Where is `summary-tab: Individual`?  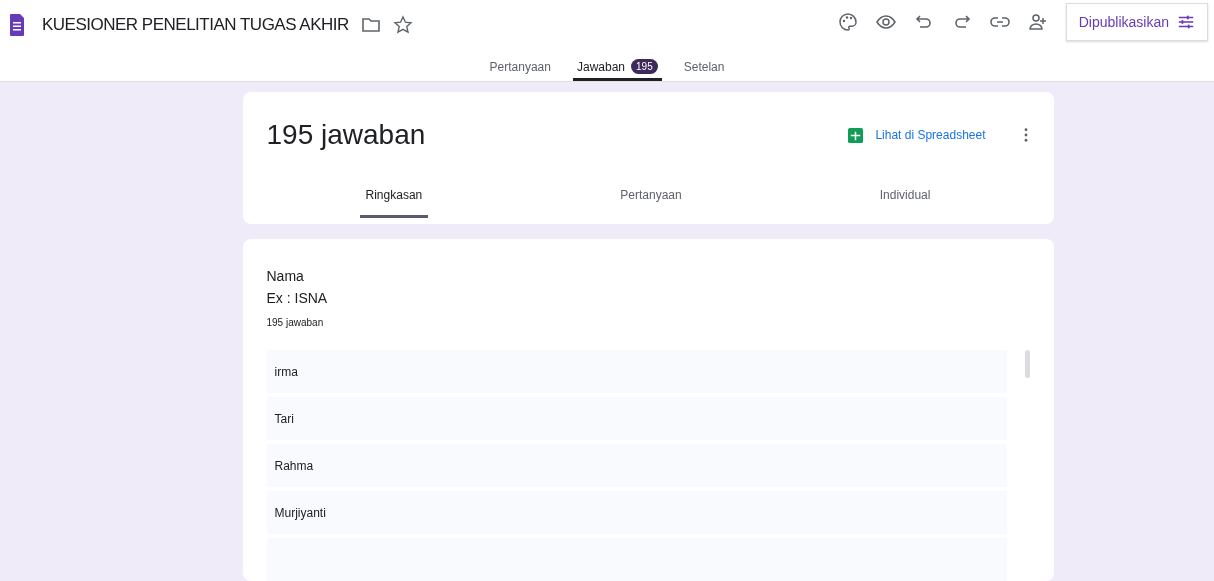
summary-tab: Individual is located at coordinates (905, 198).